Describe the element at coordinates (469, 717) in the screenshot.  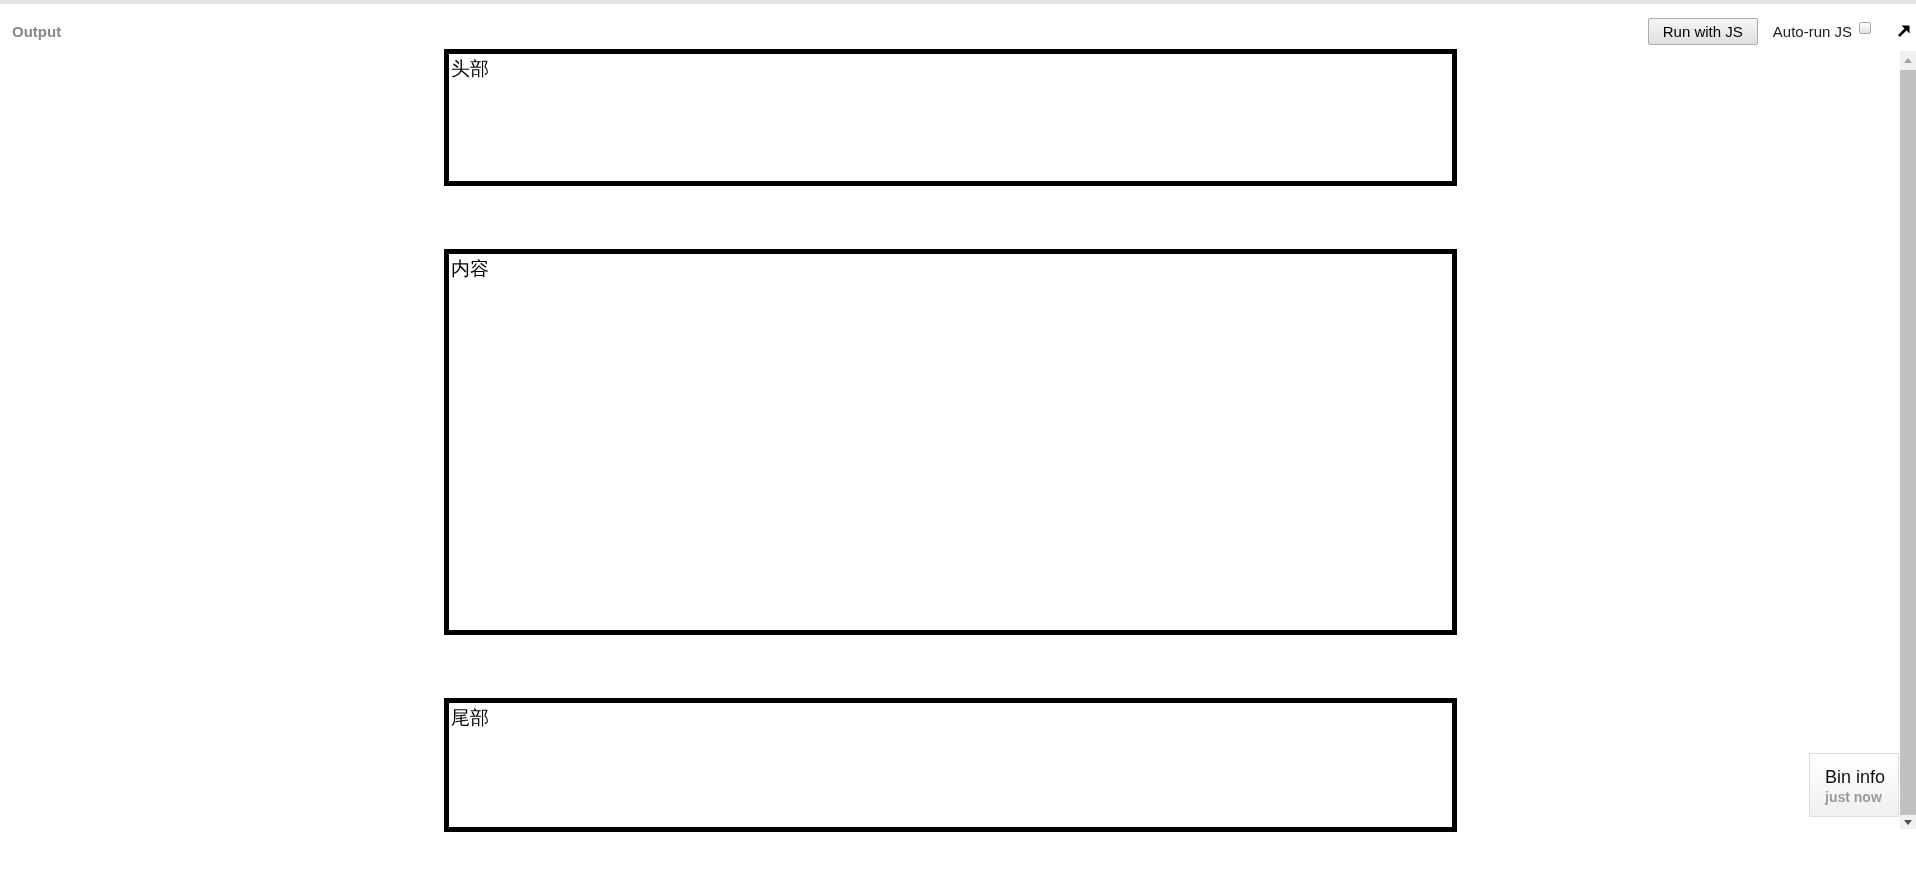
I see `panel-label: 尾部` at that location.